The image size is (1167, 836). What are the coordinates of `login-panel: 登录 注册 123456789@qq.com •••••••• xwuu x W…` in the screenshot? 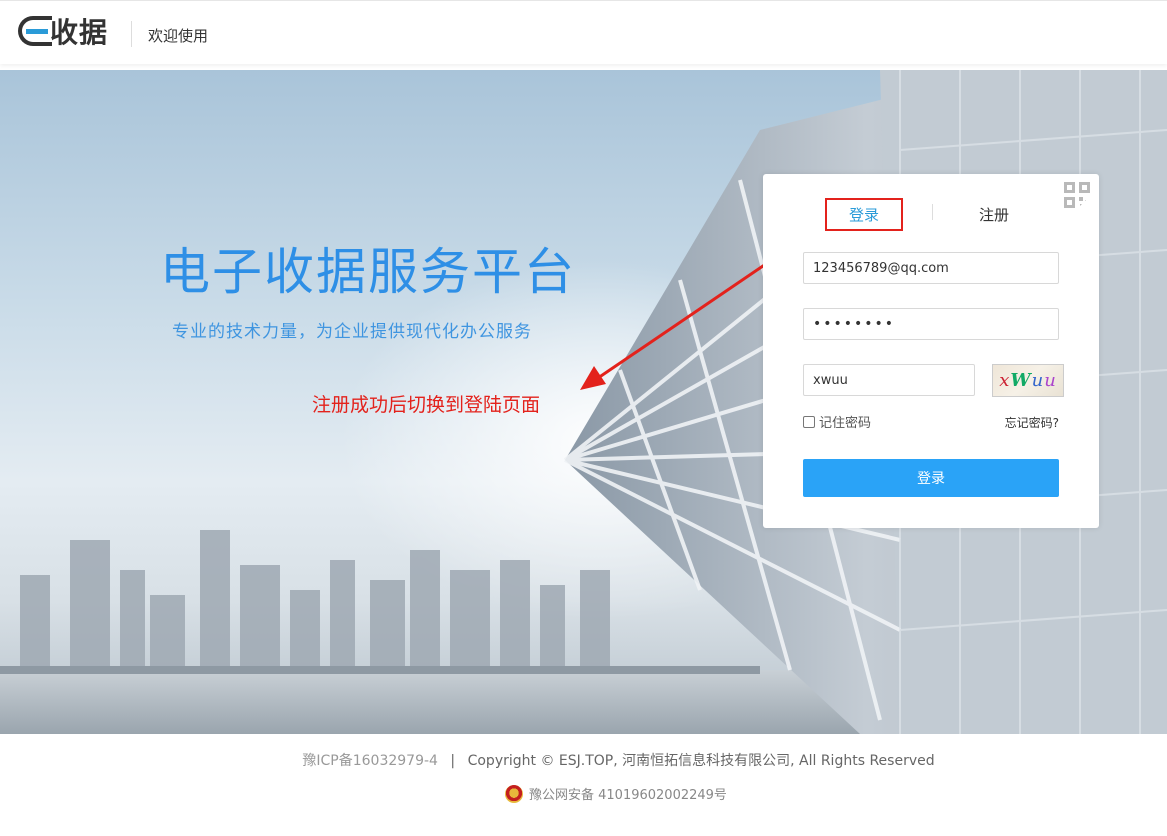 It's located at (931, 351).